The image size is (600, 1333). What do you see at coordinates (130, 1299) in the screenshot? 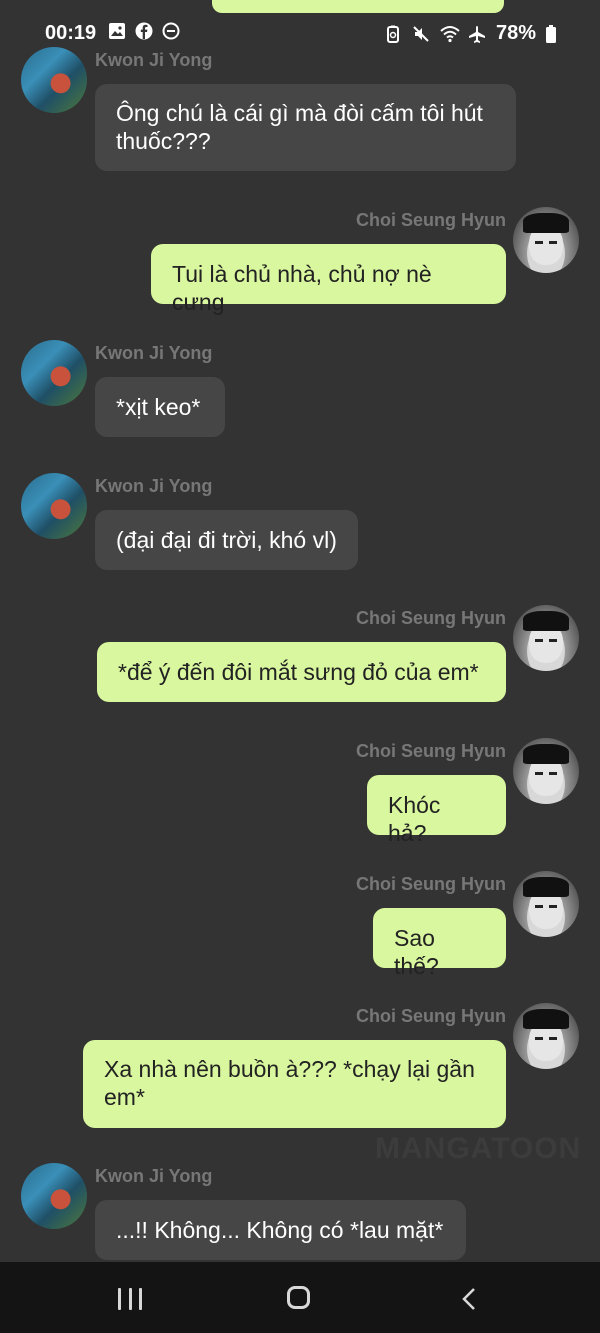
I see `recent-apps-icon` at bounding box center [130, 1299].